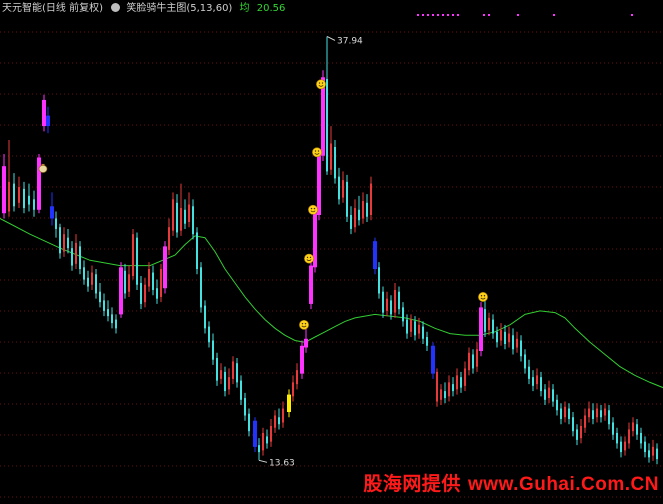  I want to click on low-price-leader, so click(263, 461).